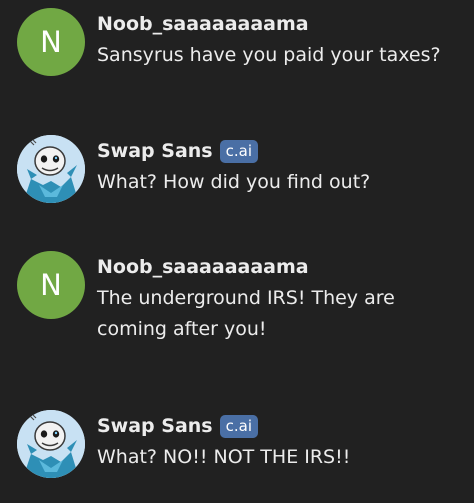 The image size is (474, 503). Describe the element at coordinates (269, 55) in the screenshot. I see `message-text: Sansyrus have you paid your taxes?` at that location.